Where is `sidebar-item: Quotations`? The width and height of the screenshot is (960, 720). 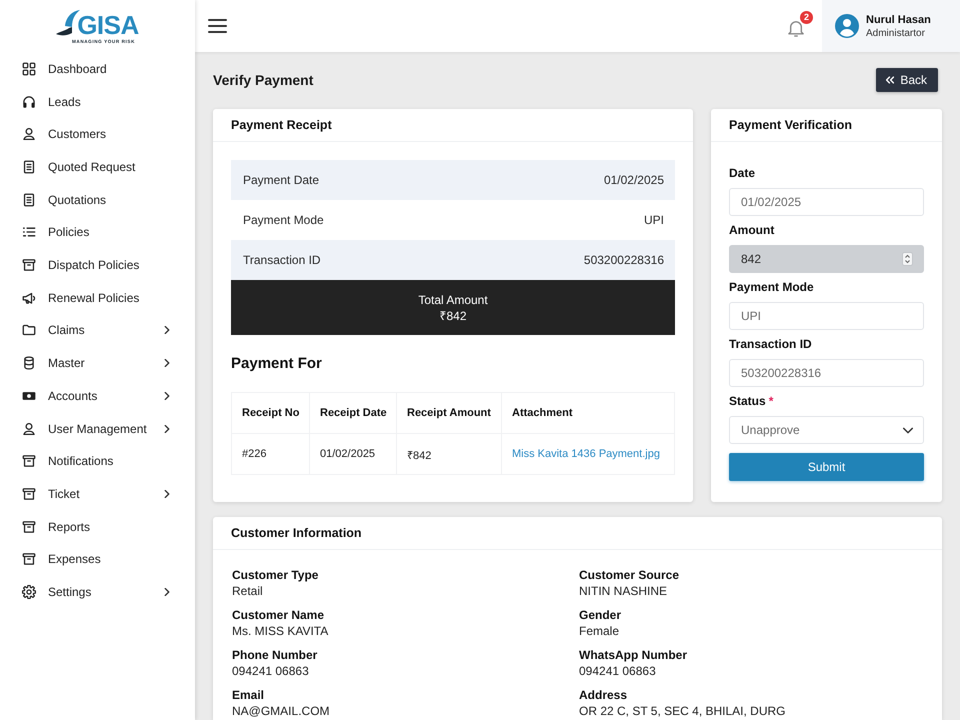
sidebar-item: Quotations is located at coordinates (97, 199).